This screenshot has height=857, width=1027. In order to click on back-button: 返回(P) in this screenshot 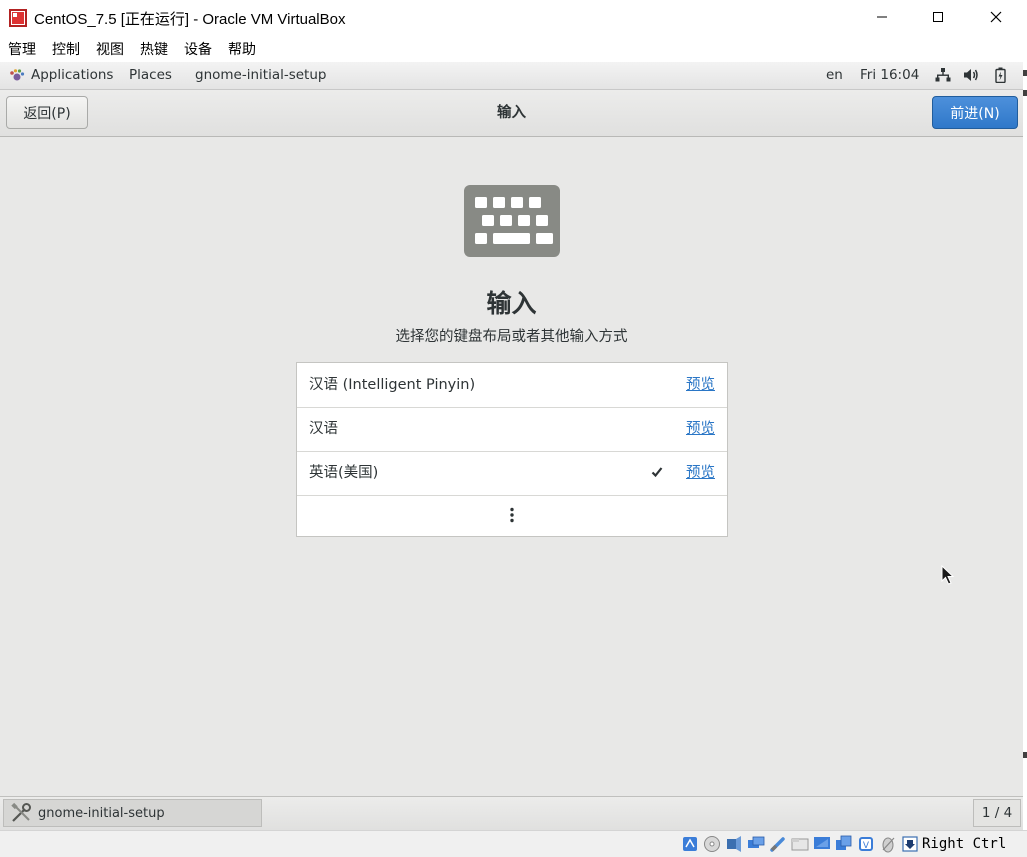, I will do `click(47, 112)`.